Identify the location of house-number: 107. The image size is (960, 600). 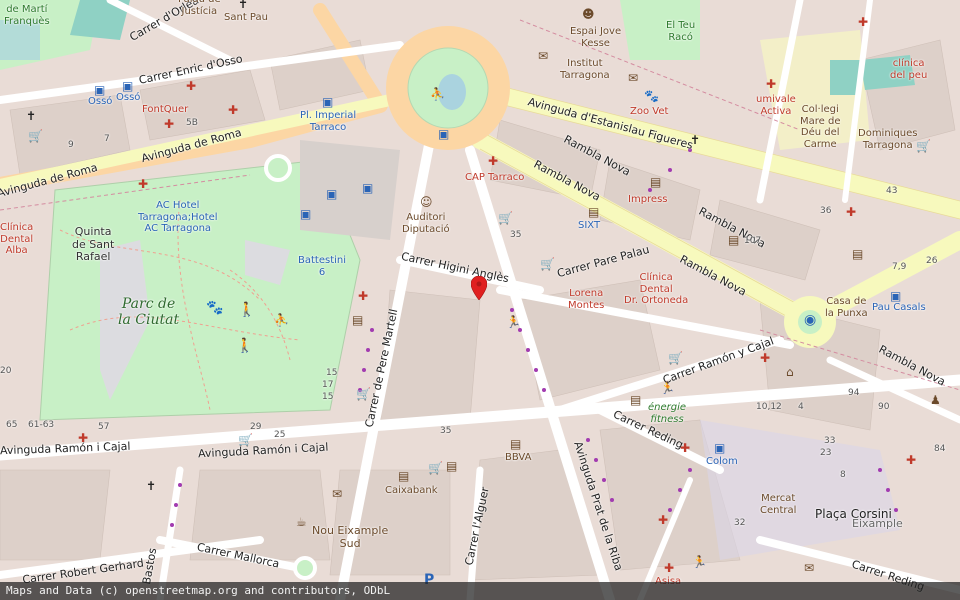
(753, 241).